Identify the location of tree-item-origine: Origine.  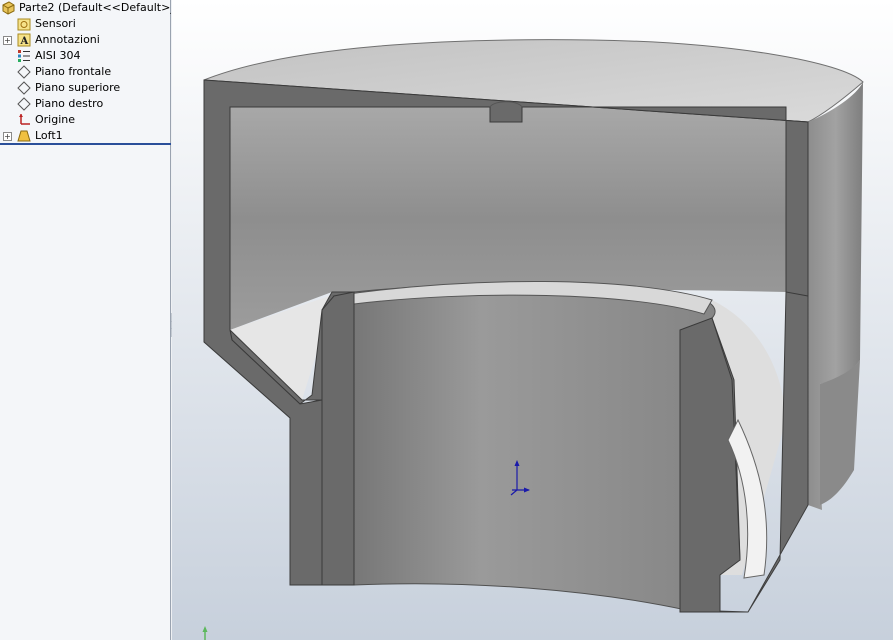
(85, 120).